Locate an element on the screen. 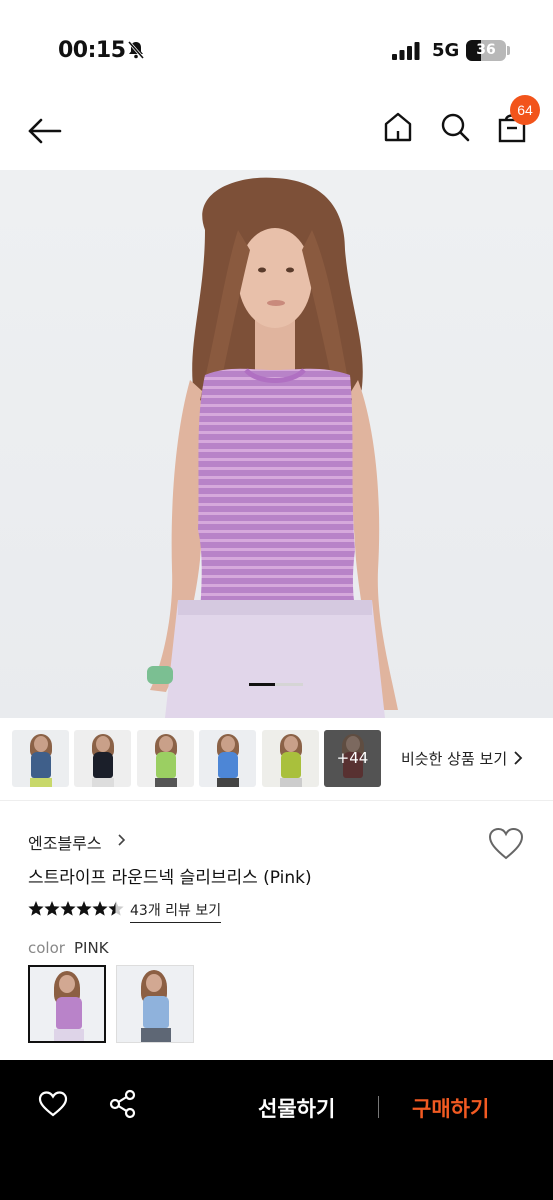 The width and height of the screenshot is (553, 1200). battery-icon: 36 is located at coordinates (486, 50).